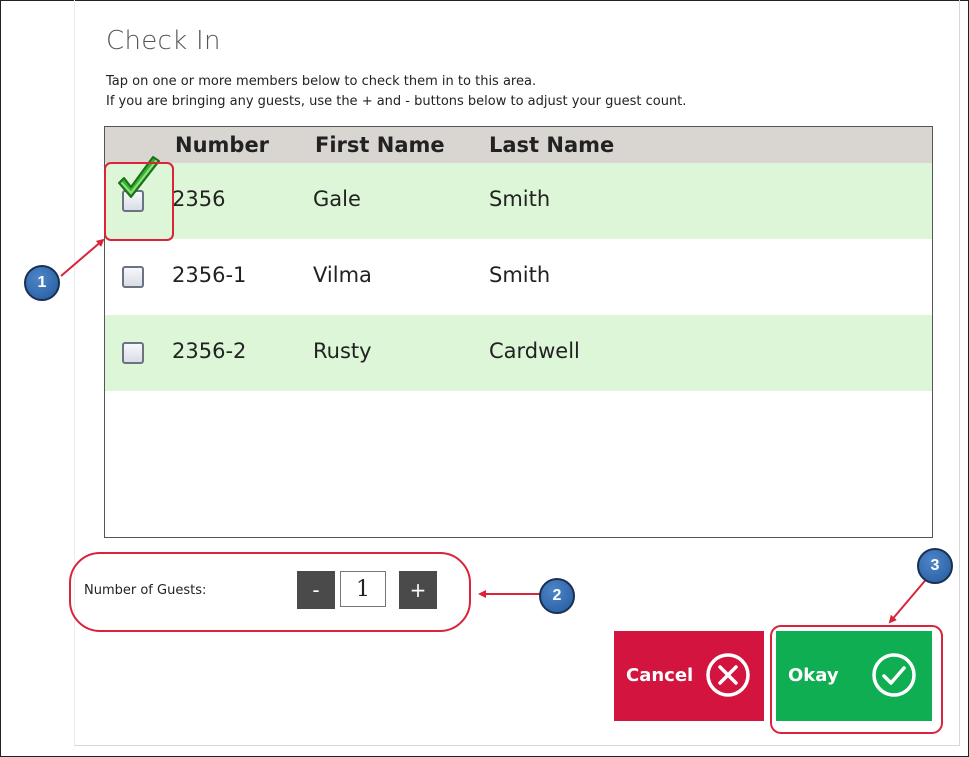 This screenshot has height=757, width=969. Describe the element at coordinates (163, 41) in the screenshot. I see `dialog-title: Check In` at that location.